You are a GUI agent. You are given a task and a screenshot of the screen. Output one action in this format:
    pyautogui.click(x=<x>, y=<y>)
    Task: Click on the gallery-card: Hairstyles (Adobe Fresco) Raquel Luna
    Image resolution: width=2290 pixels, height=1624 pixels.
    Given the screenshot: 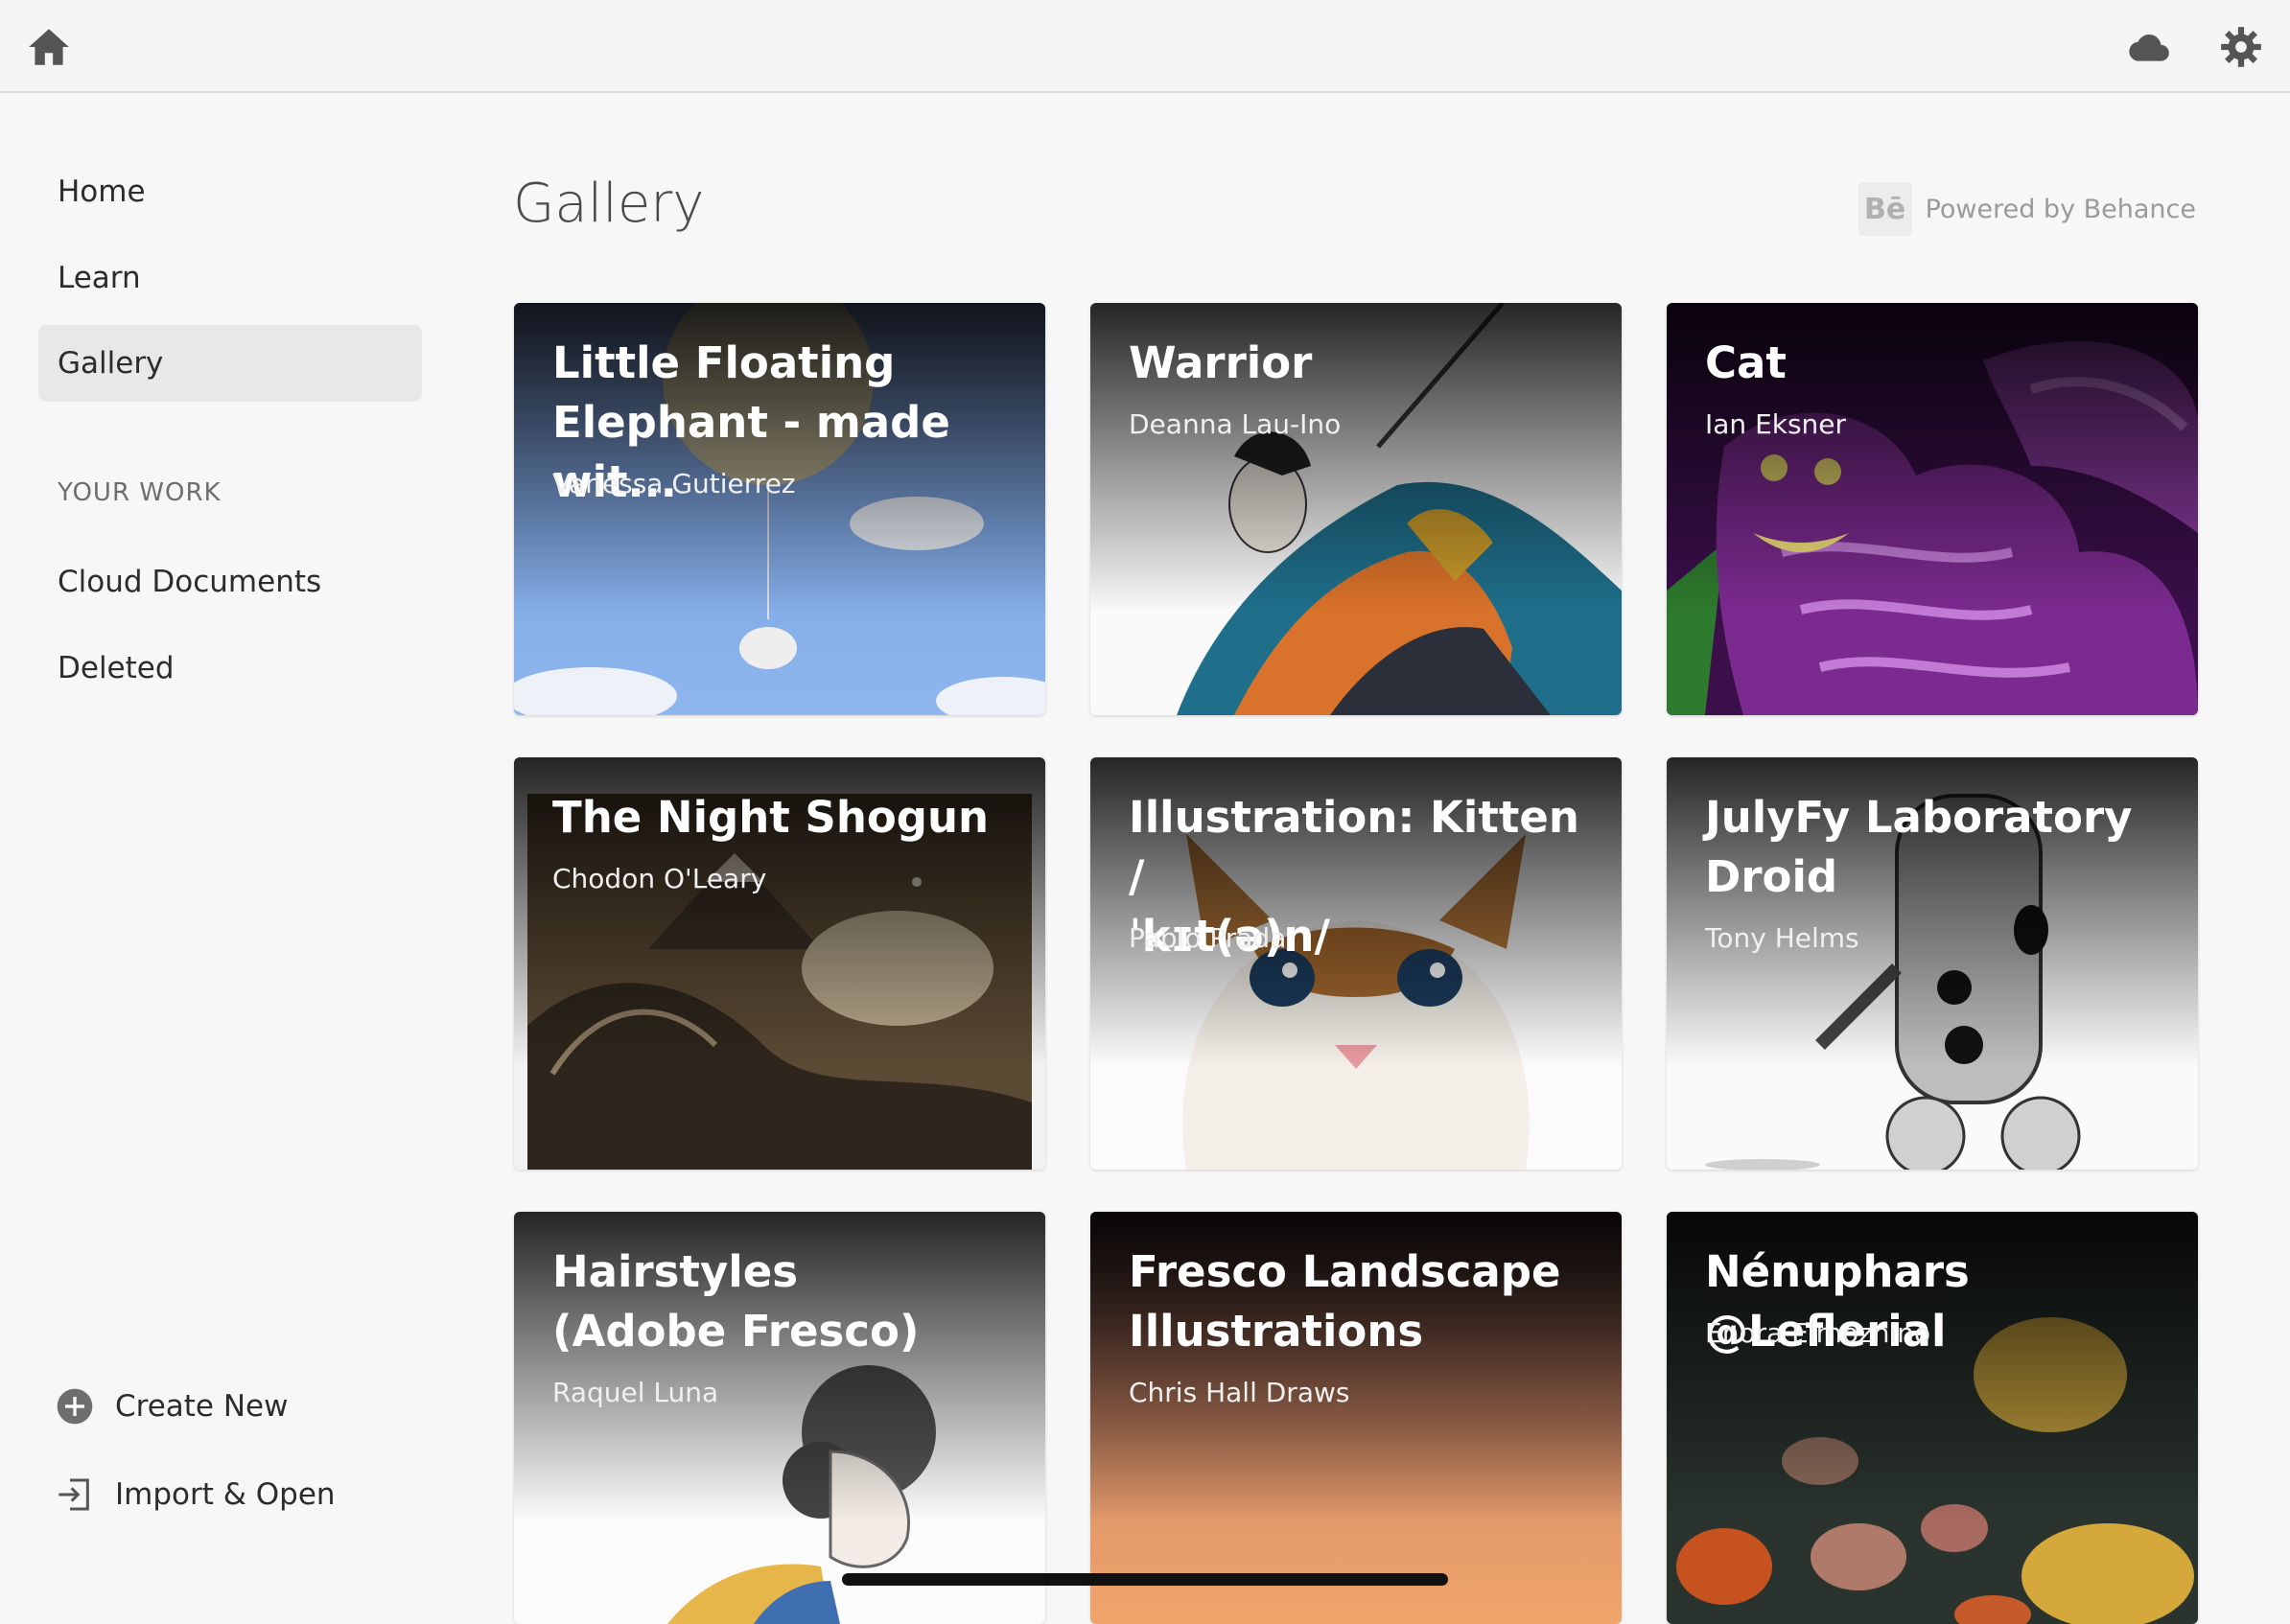 What is the action you would take?
    pyautogui.click(x=780, y=1418)
    